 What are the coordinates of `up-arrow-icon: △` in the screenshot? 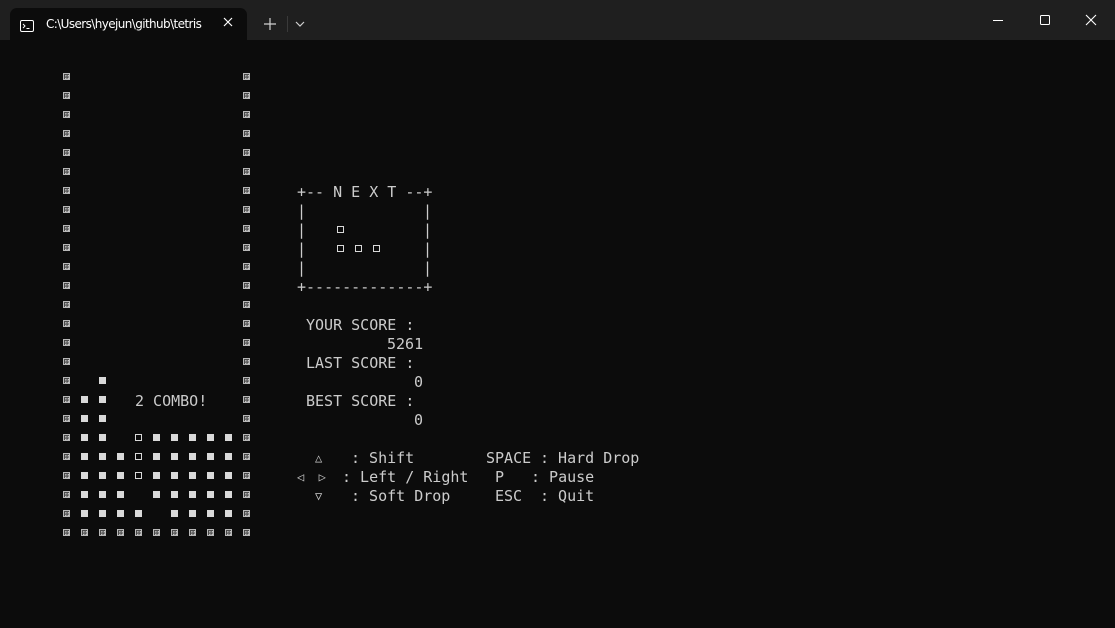 It's located at (319, 458).